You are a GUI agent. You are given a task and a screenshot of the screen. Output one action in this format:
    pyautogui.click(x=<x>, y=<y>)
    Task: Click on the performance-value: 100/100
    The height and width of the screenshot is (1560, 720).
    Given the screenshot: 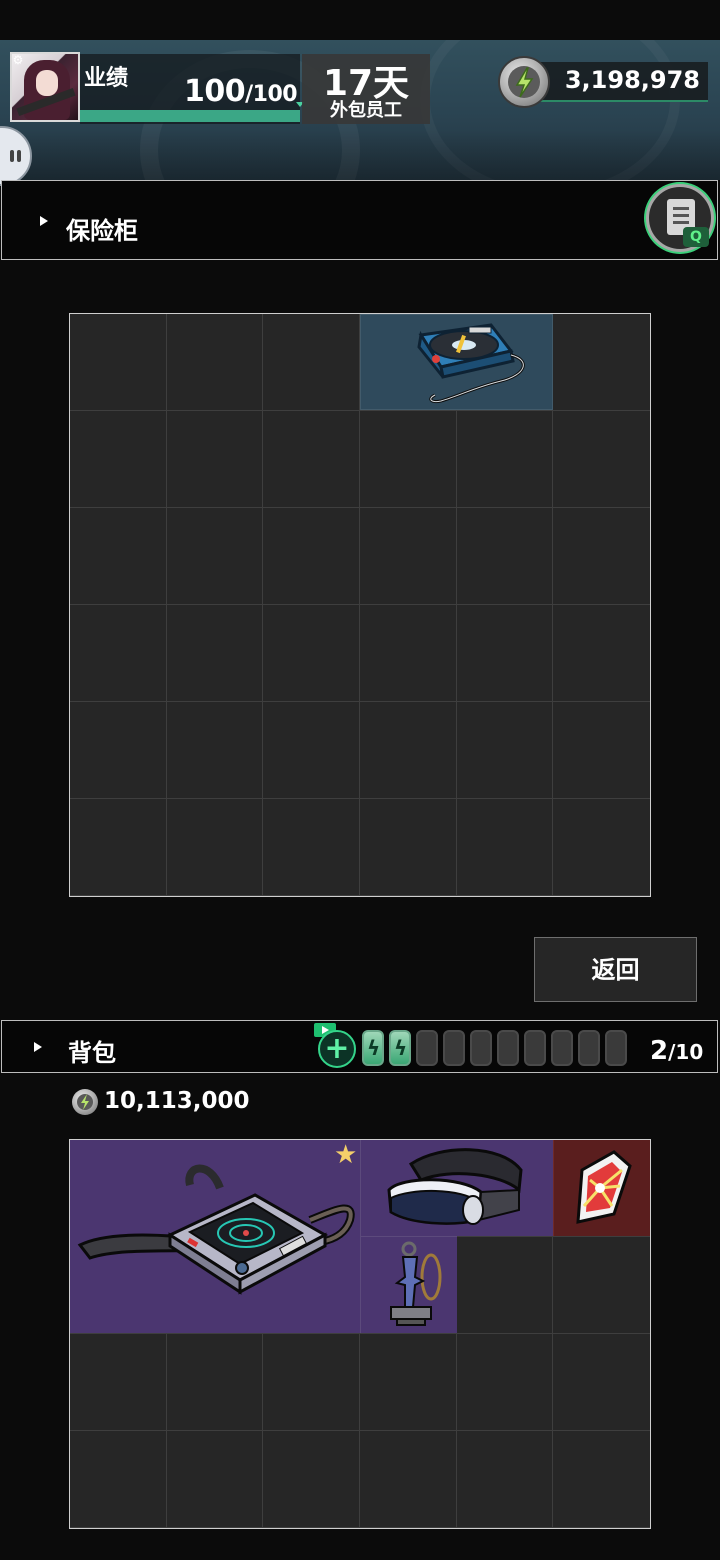 What is the action you would take?
    pyautogui.click(x=241, y=91)
    